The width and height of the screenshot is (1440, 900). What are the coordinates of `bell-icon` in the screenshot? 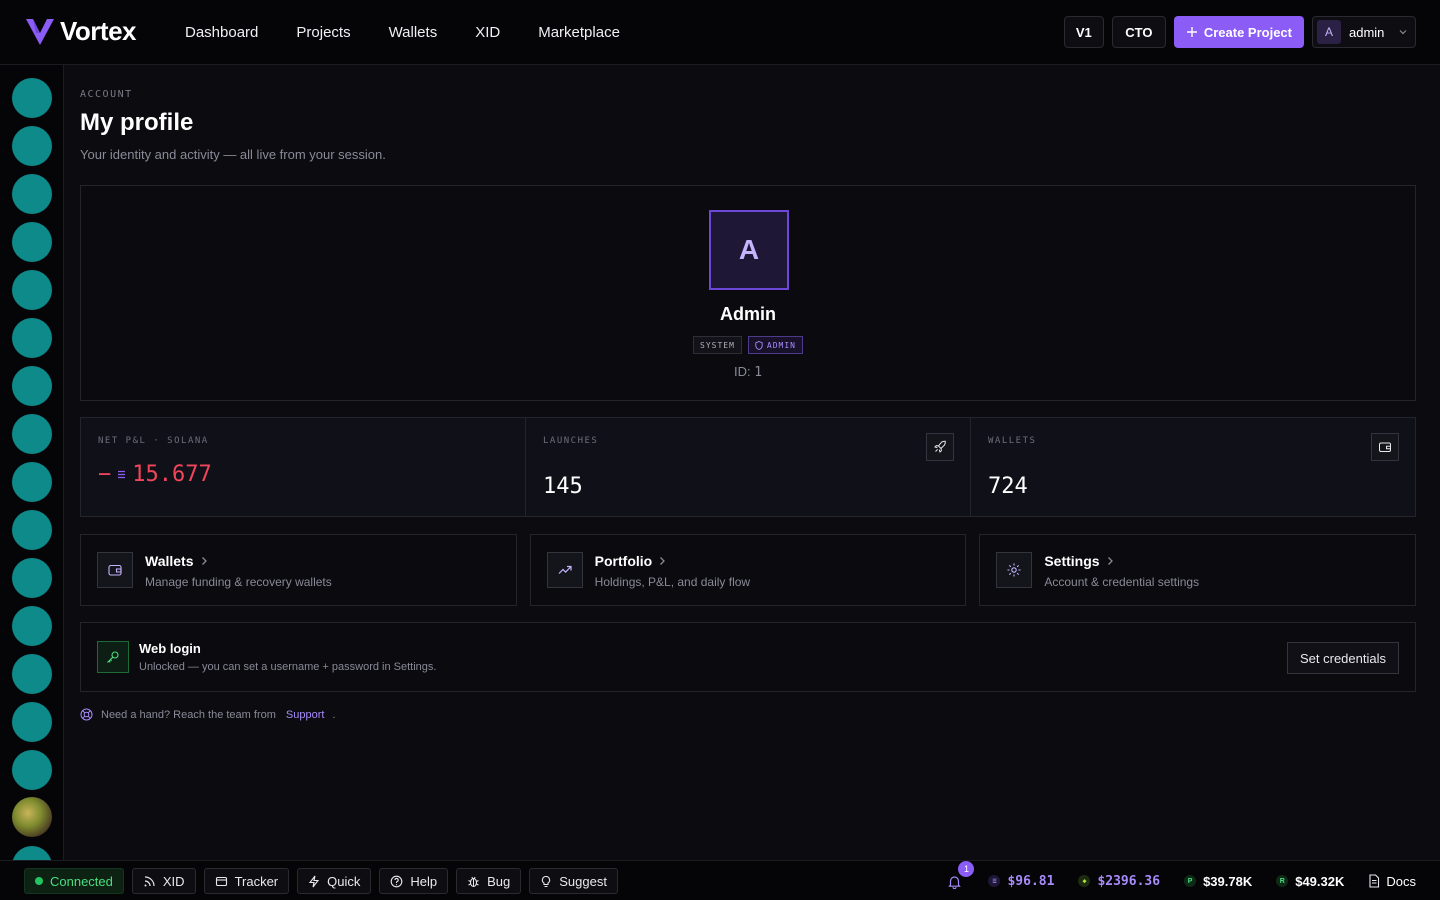 It's located at (954, 882).